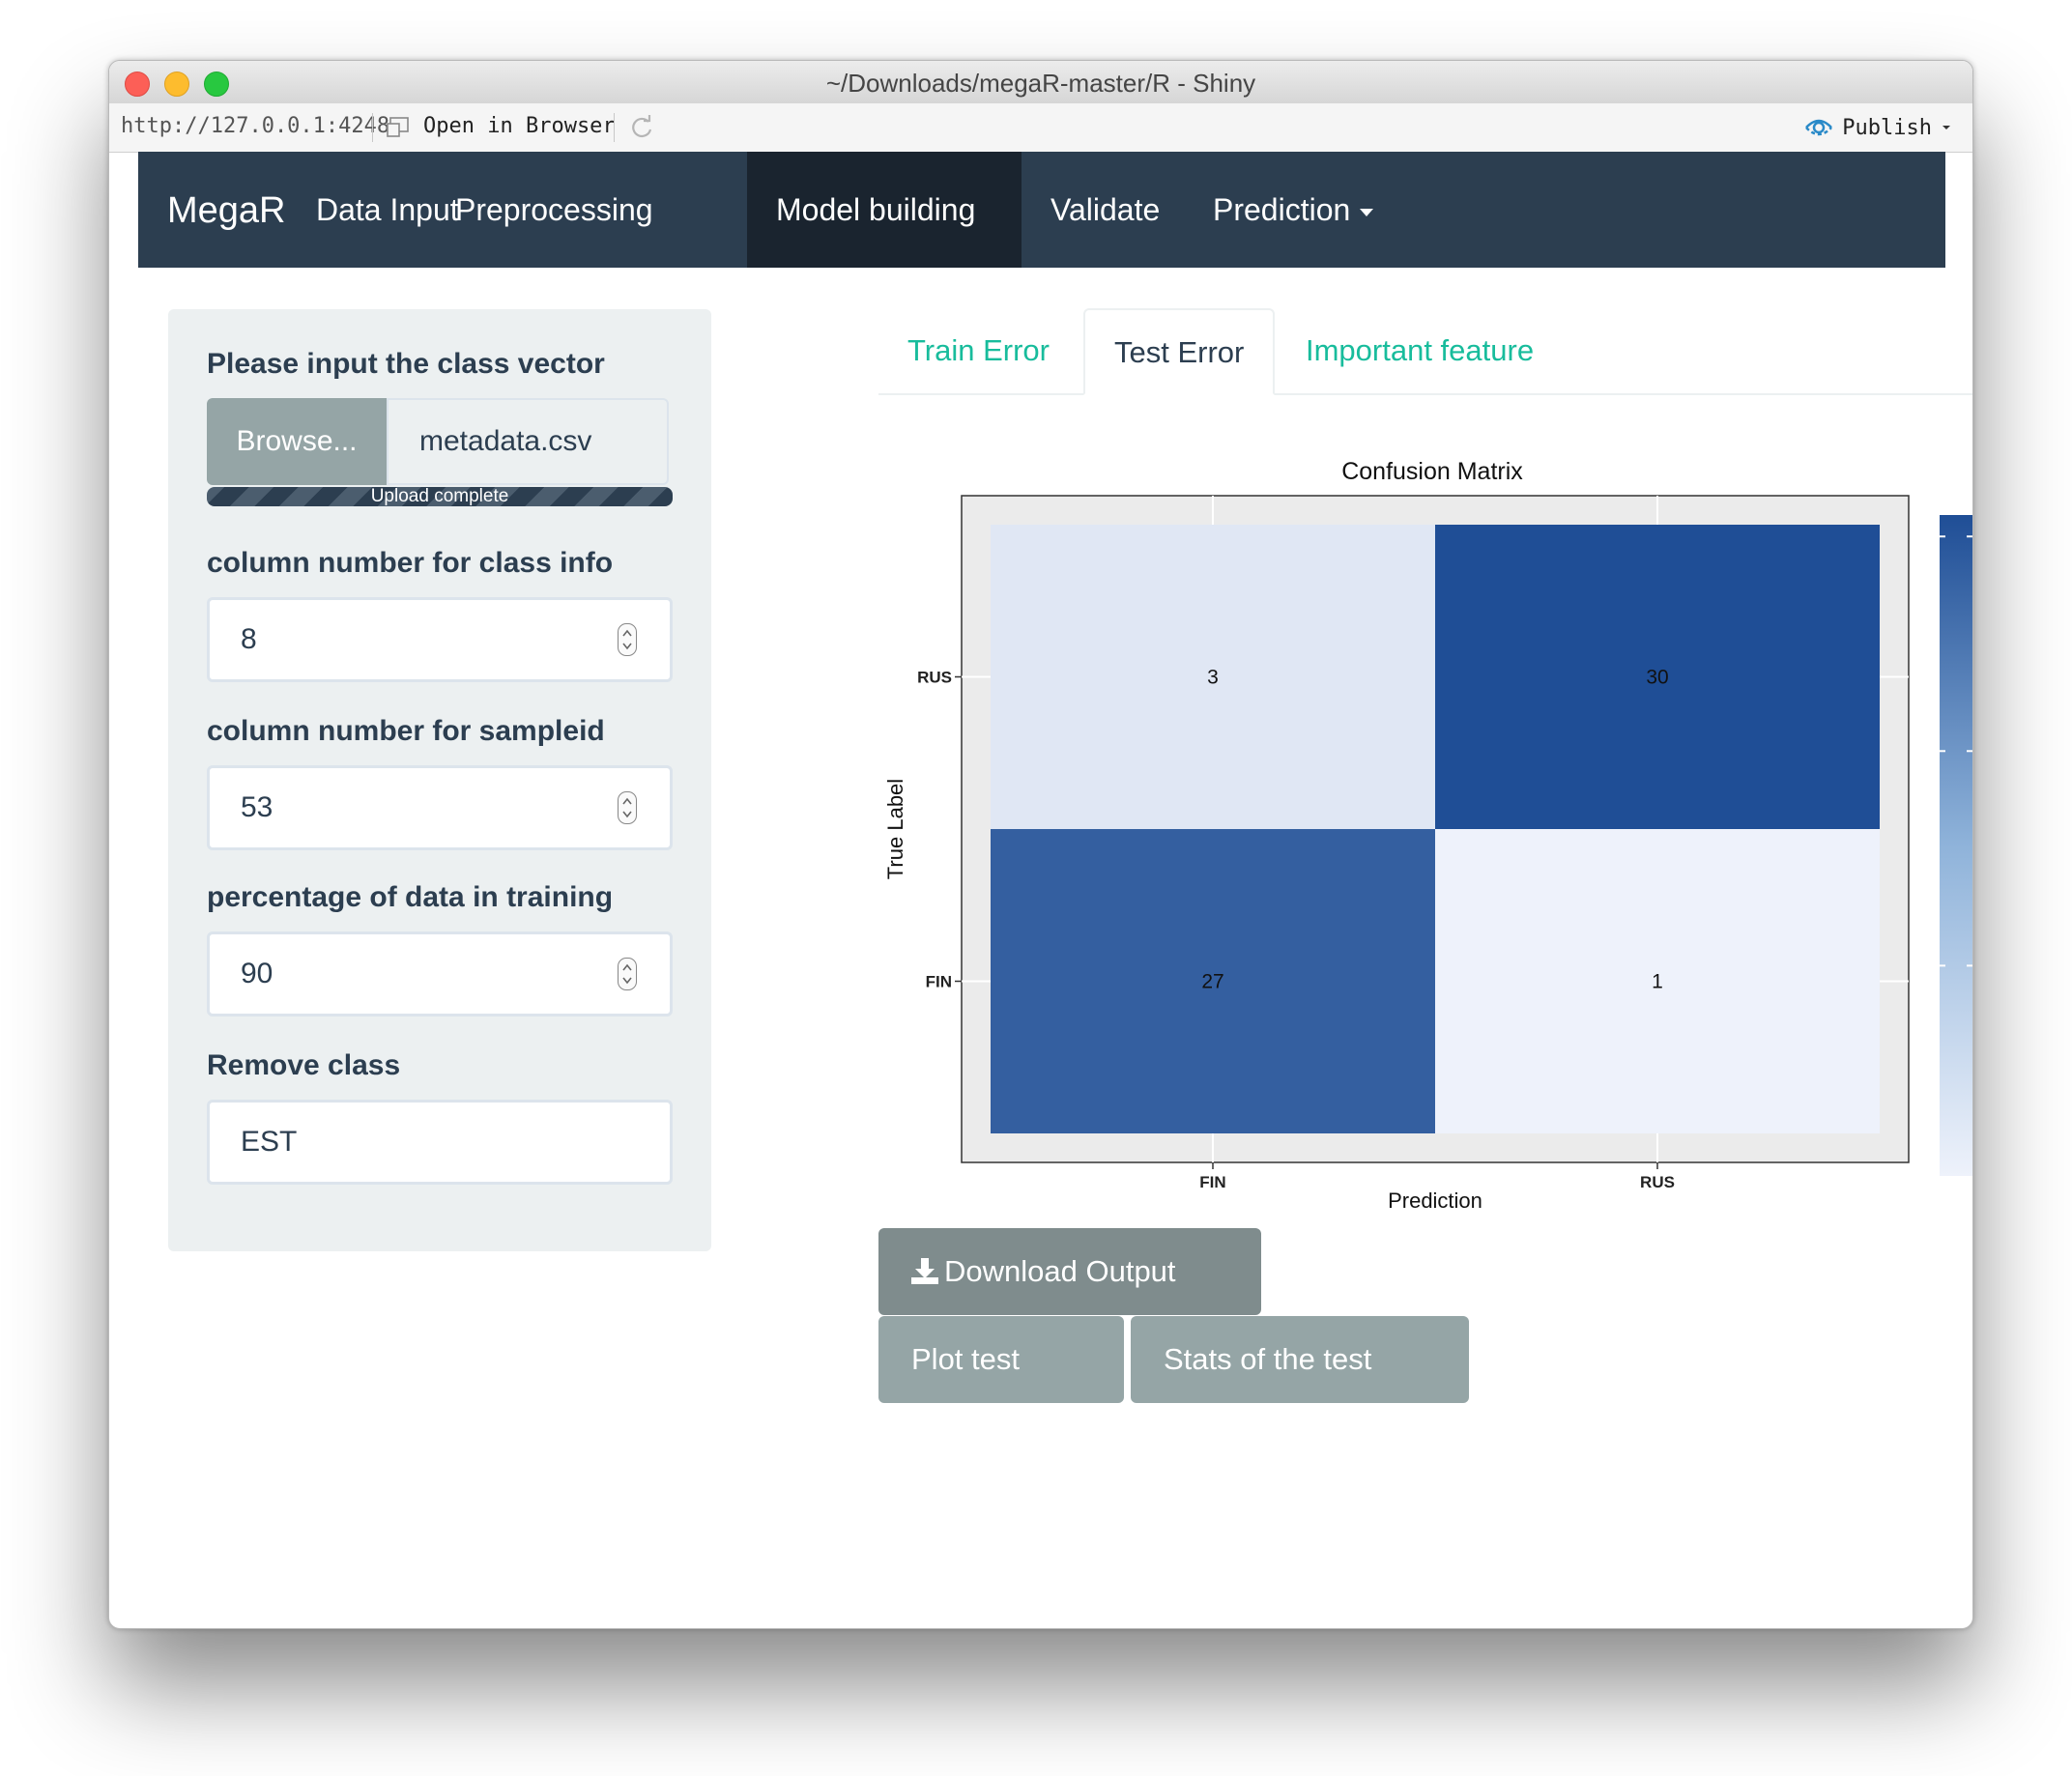  I want to click on training-input: 90, so click(440, 974).